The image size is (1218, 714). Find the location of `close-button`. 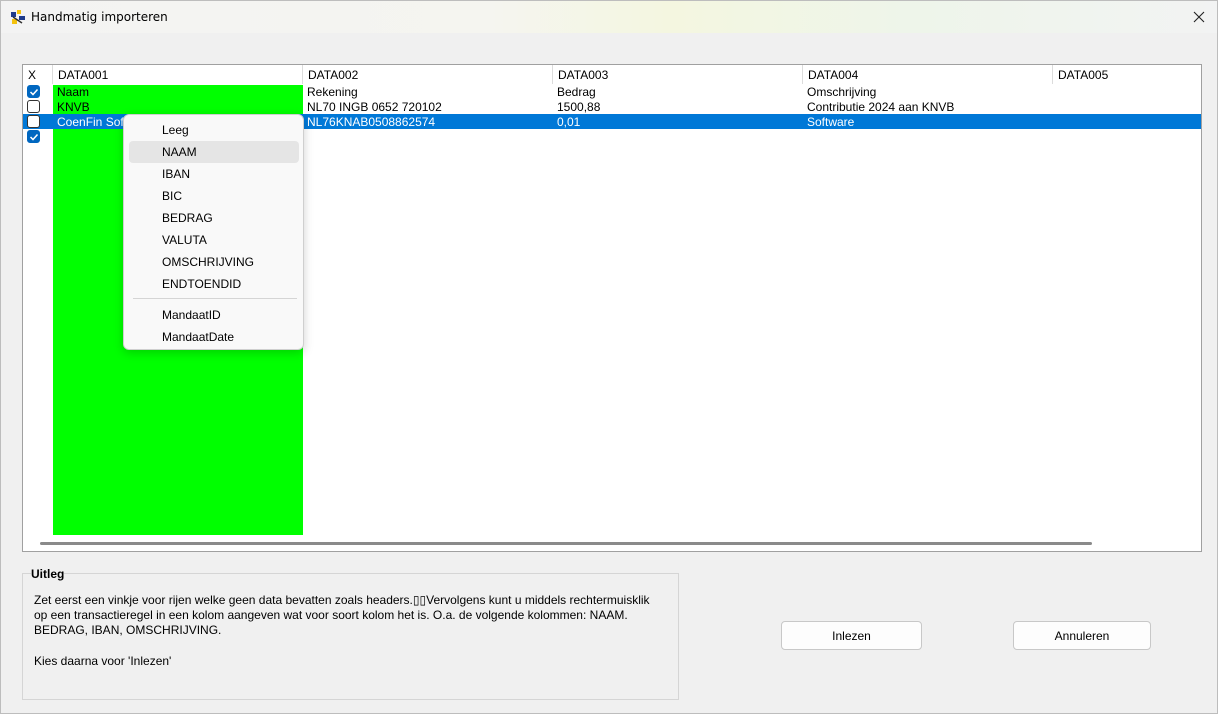

close-button is located at coordinates (1199, 17).